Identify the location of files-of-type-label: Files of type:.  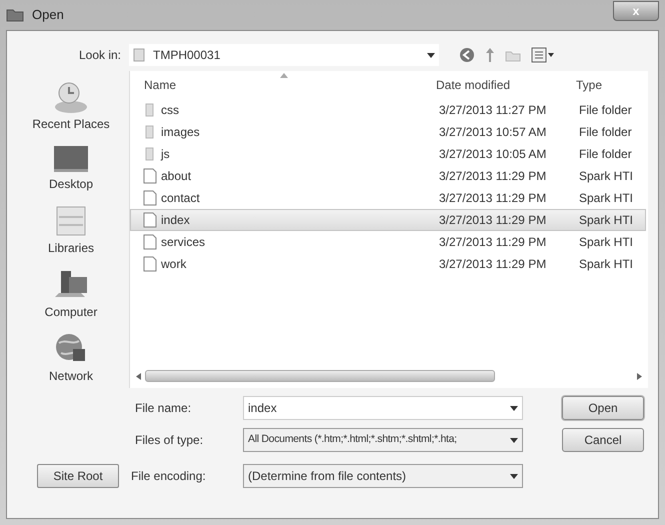
(169, 440).